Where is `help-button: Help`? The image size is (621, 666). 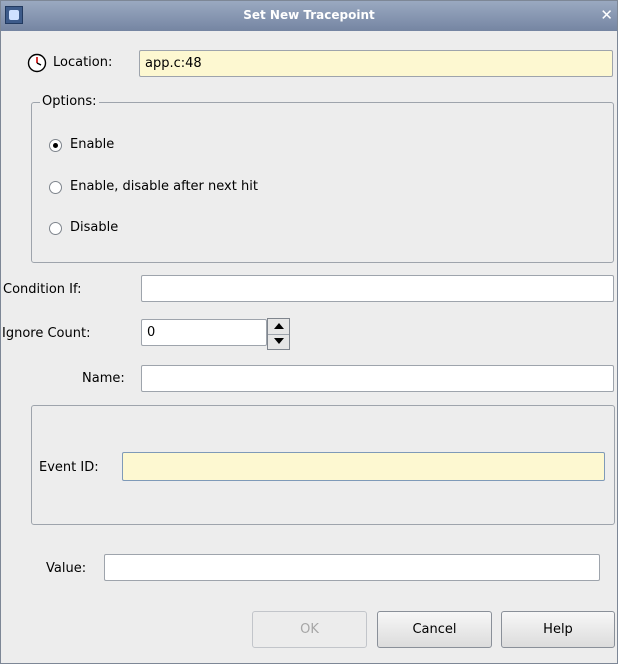 help-button: Help is located at coordinates (558, 629).